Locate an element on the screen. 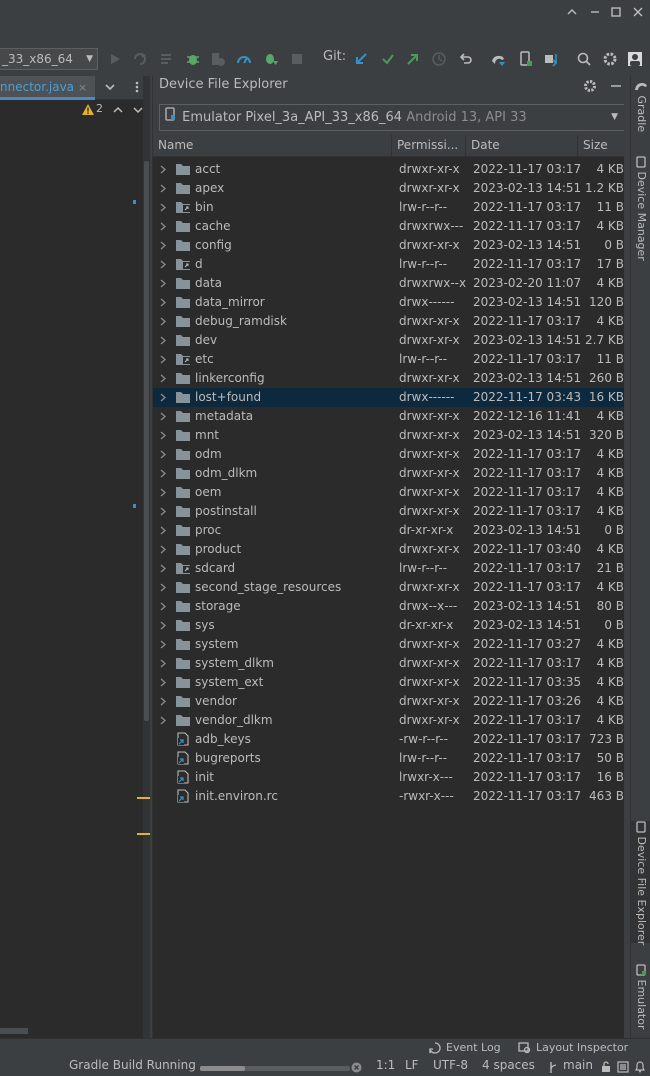 This screenshot has height=1076, width=650. git-commit-icon is located at coordinates (388, 59).